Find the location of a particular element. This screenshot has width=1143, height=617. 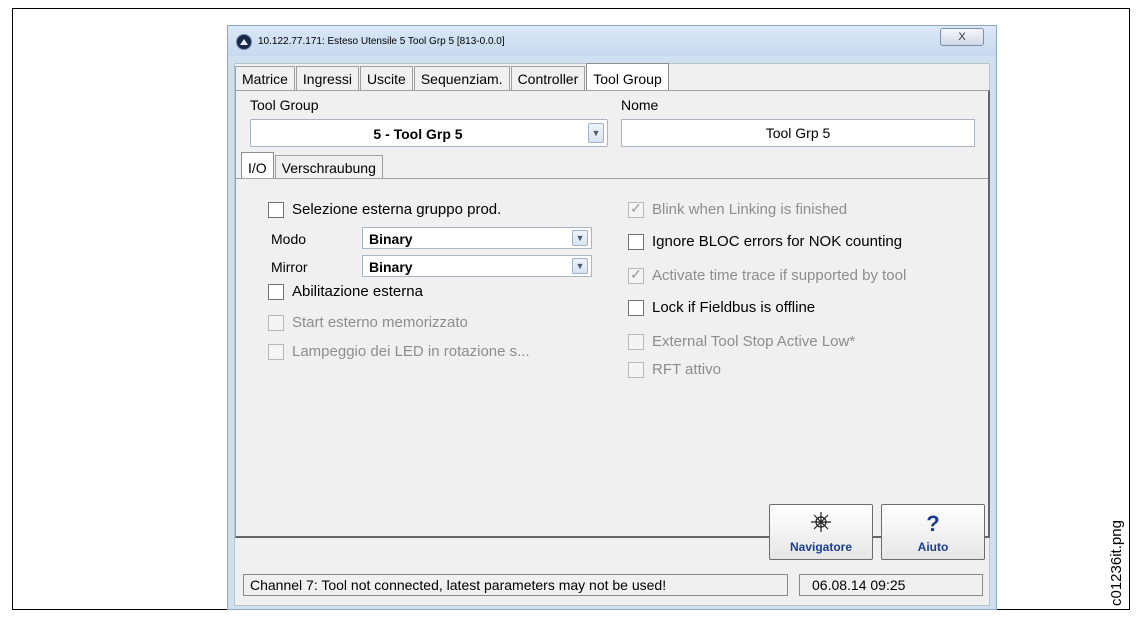

tab-sequenziam: Sequenziam. is located at coordinates (461, 78).